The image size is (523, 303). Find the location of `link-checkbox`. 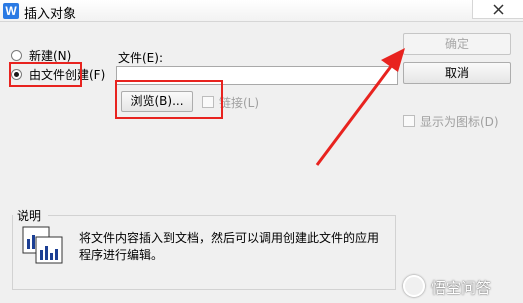

link-checkbox is located at coordinates (208, 102).